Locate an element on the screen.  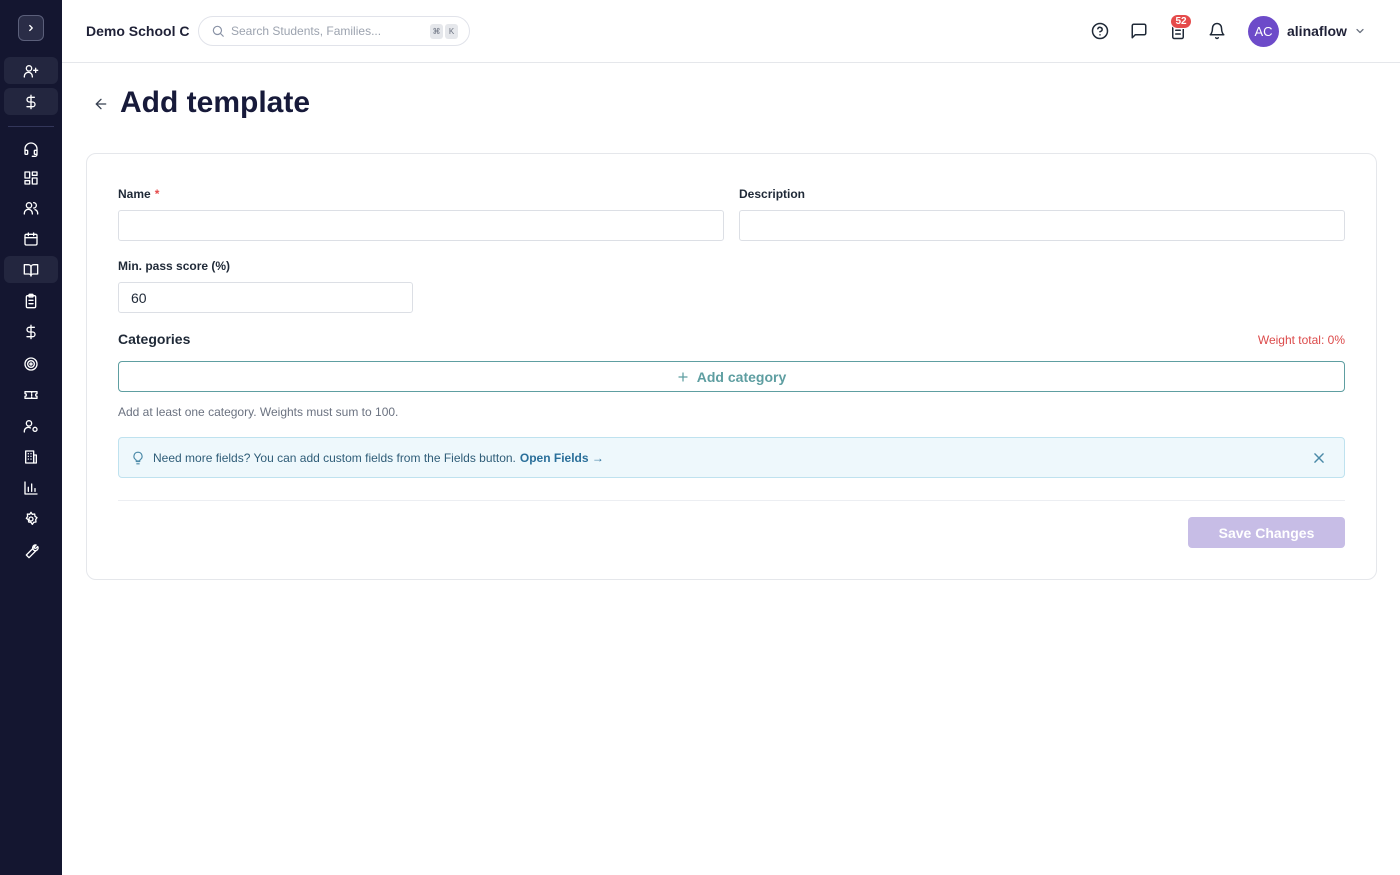
target-icon is located at coordinates (31, 363).